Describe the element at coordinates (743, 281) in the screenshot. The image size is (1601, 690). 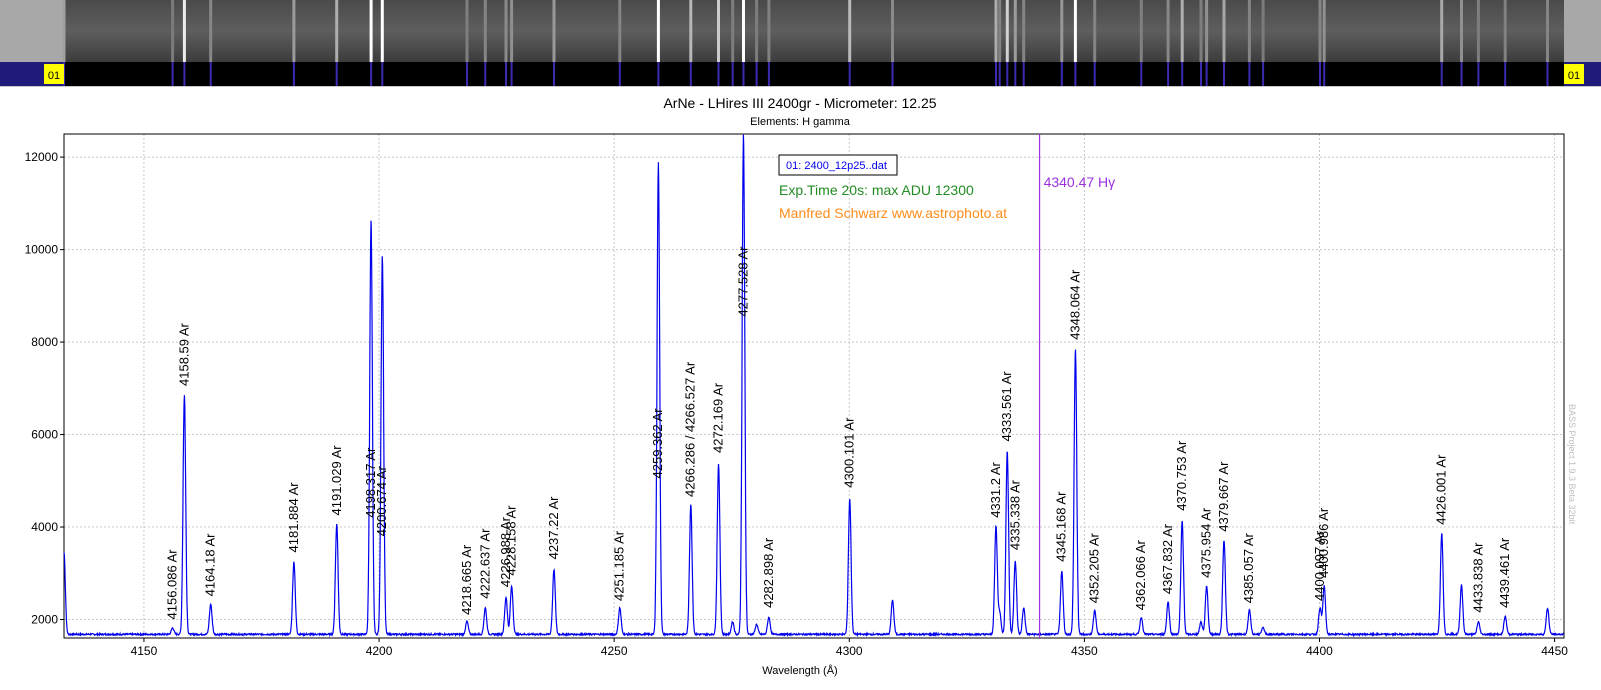
I see `line-id-label: 4277.528 Ar` at that location.